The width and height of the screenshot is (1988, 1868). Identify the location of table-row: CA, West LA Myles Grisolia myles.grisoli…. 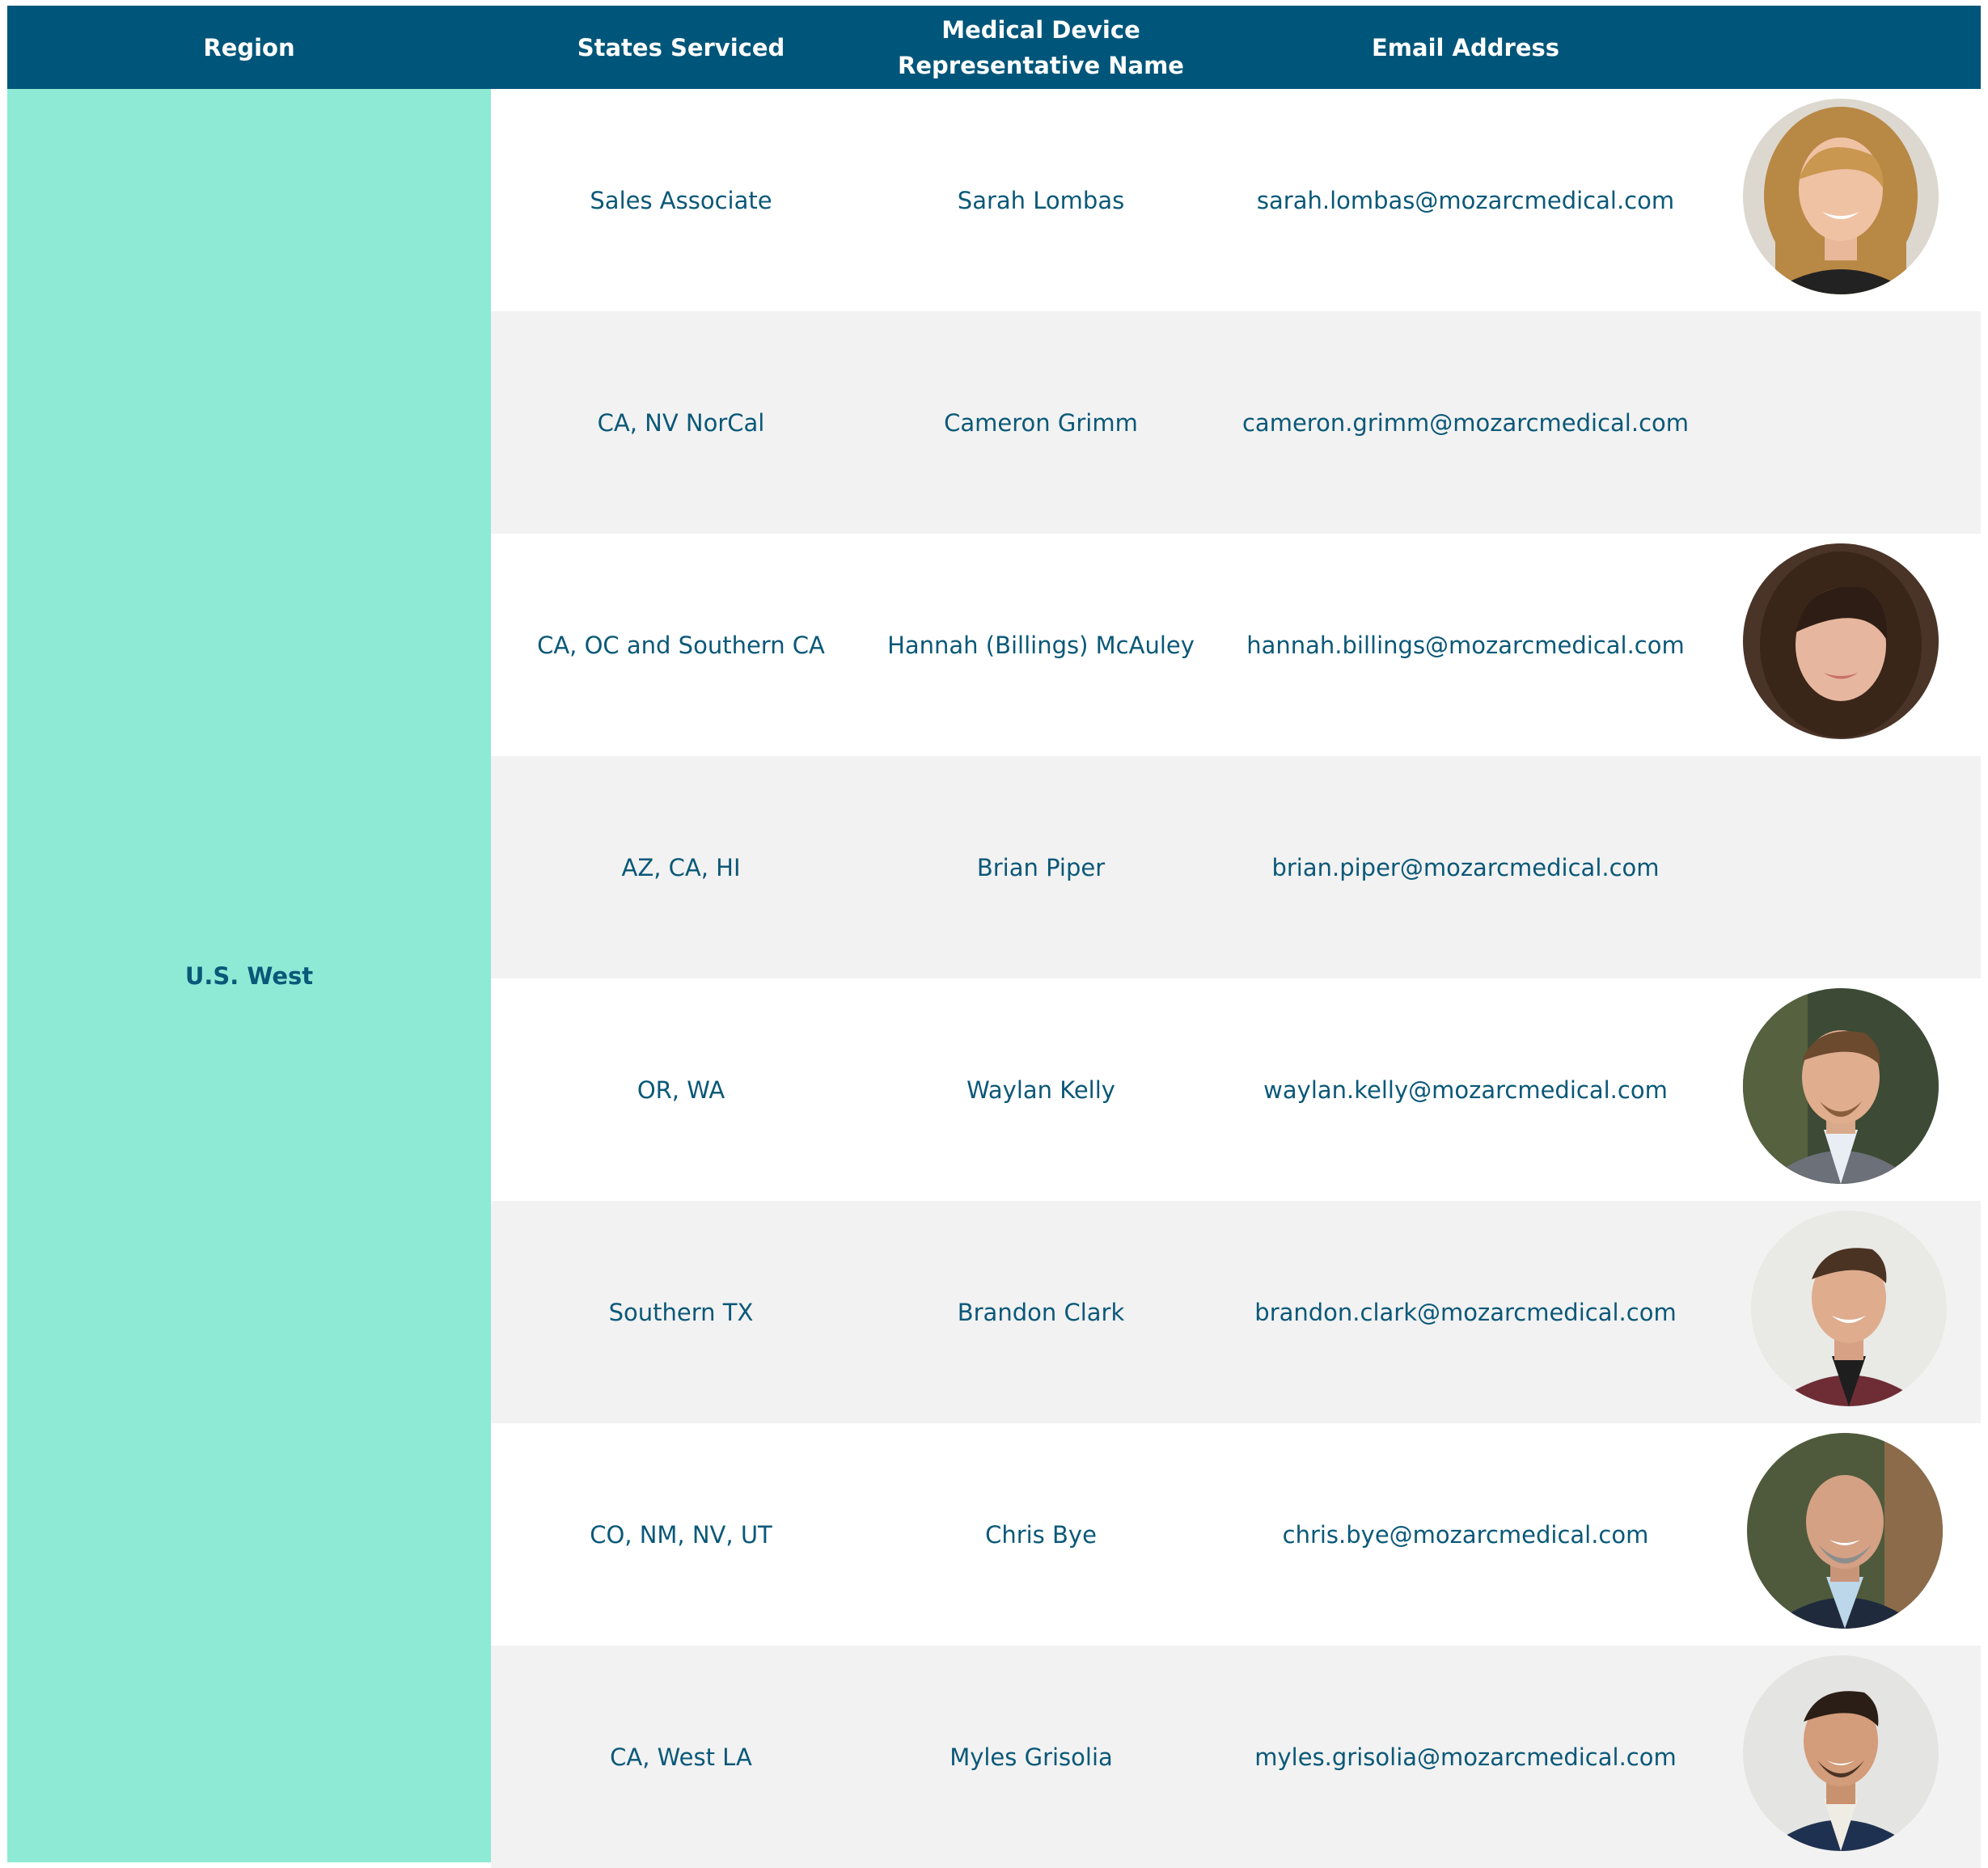
(1236, 1757).